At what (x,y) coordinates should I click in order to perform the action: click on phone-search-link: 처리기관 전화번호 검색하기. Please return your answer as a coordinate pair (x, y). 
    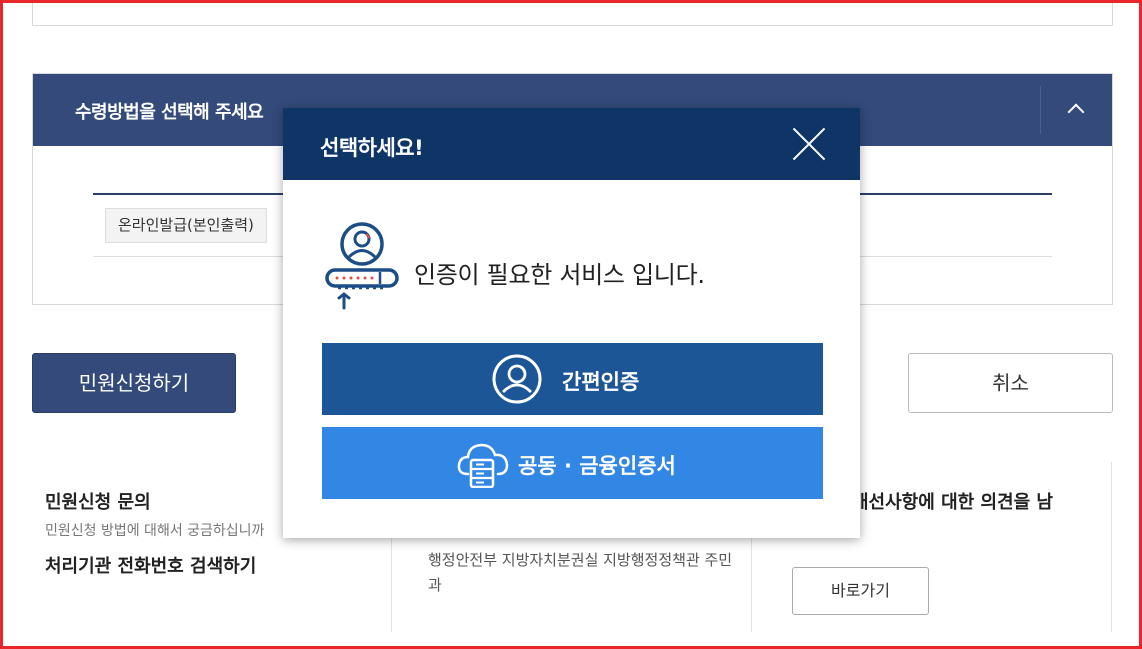
    Looking at the image, I should click on (150, 565).